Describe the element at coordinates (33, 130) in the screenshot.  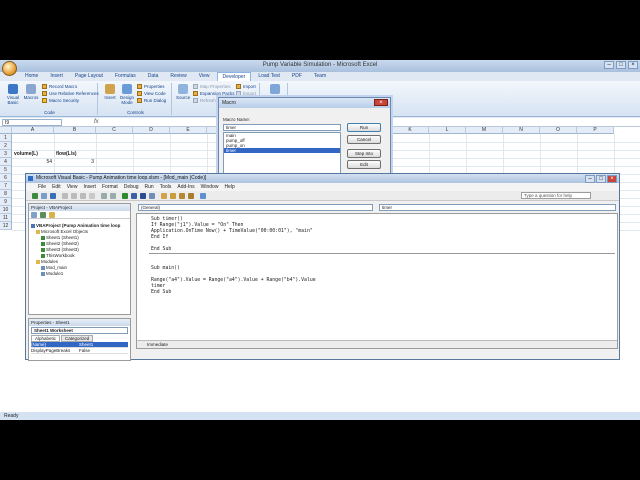
I see `column-header-a: A` at that location.